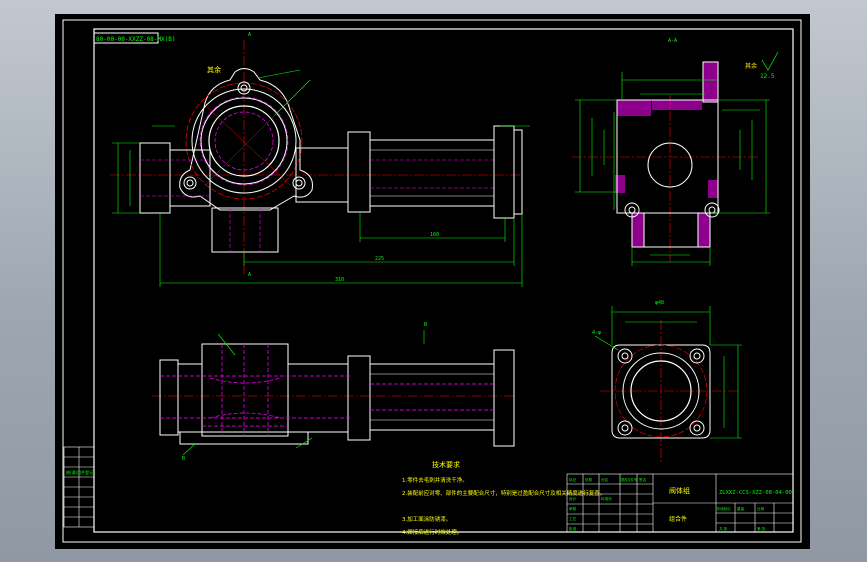  Describe the element at coordinates (678, 519) in the screenshot. I see `material: 组合件` at that location.